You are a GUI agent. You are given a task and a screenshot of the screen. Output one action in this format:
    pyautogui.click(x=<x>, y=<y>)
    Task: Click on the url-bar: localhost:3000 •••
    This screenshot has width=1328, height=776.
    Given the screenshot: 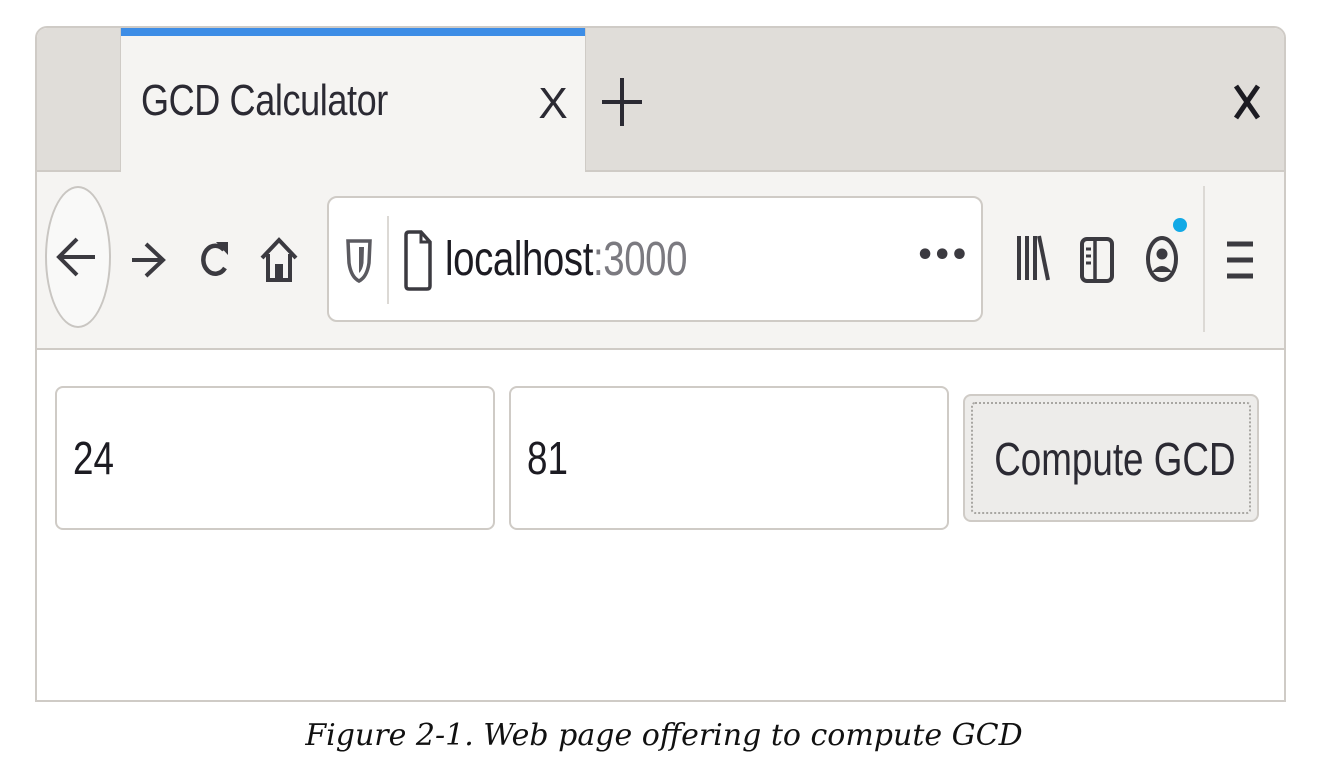 What is the action you would take?
    pyautogui.click(x=655, y=259)
    